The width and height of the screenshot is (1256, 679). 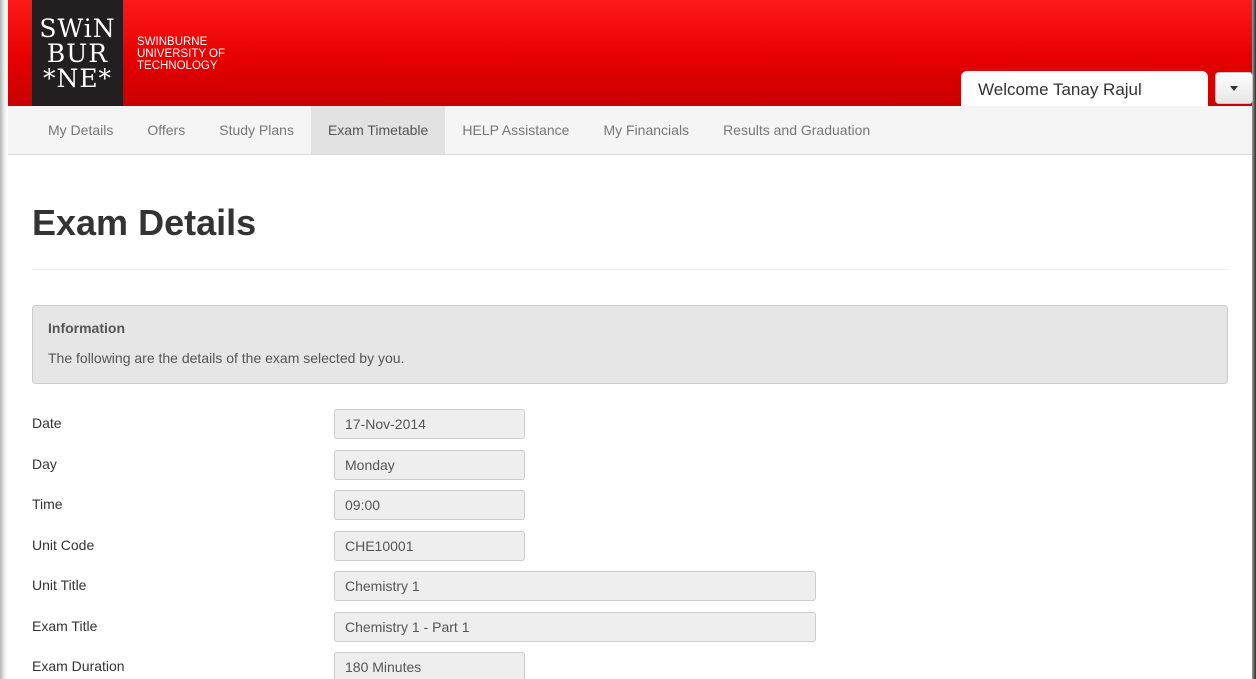 What do you see at coordinates (796, 130) in the screenshot?
I see `nav-item-results-graduation: Results and Graduation` at bounding box center [796, 130].